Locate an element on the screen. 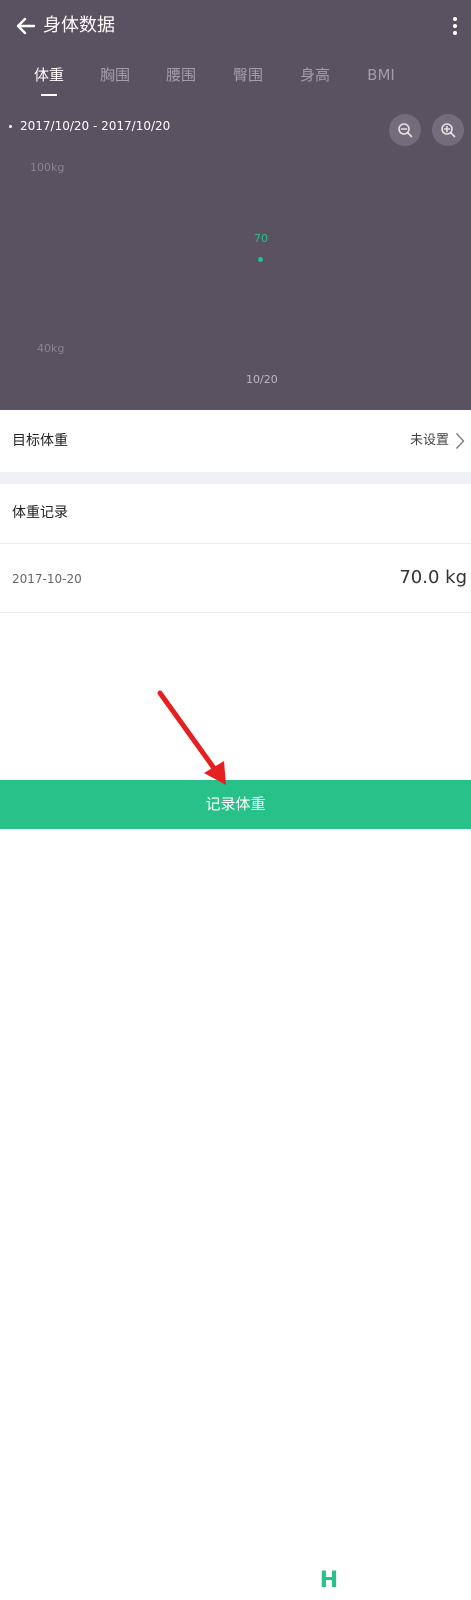  page-title: 身体数据 is located at coordinates (79, 25).